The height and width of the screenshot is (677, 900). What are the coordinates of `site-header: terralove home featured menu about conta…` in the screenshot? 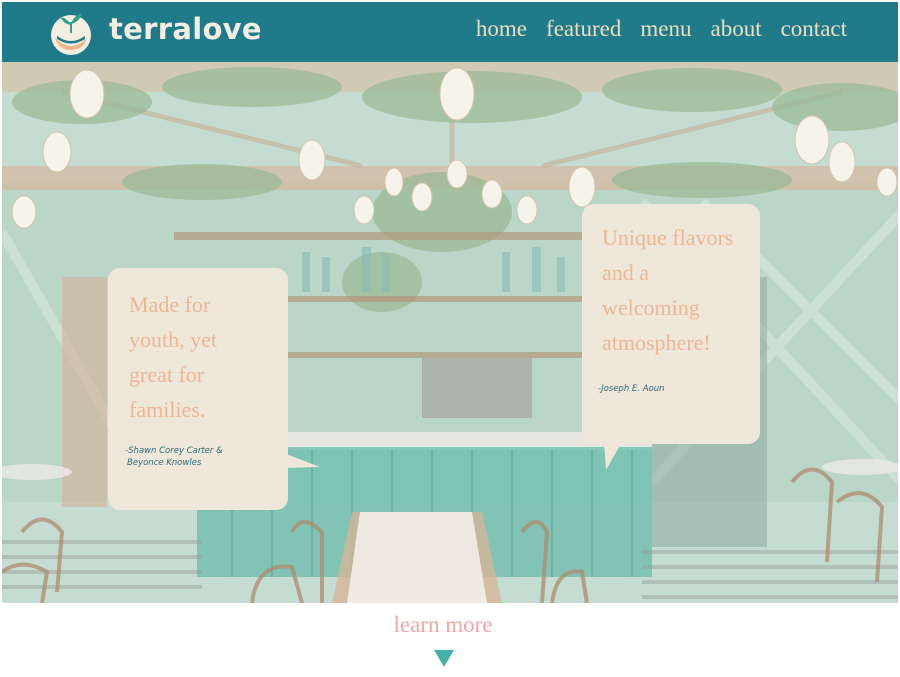 It's located at (450, 32).